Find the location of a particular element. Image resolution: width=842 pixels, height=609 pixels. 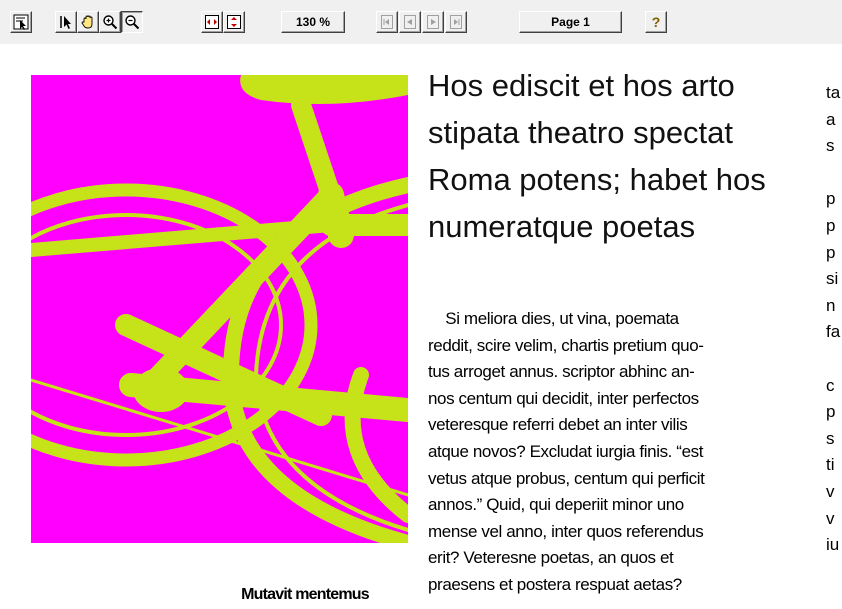

first-page-button is located at coordinates (387, 22).